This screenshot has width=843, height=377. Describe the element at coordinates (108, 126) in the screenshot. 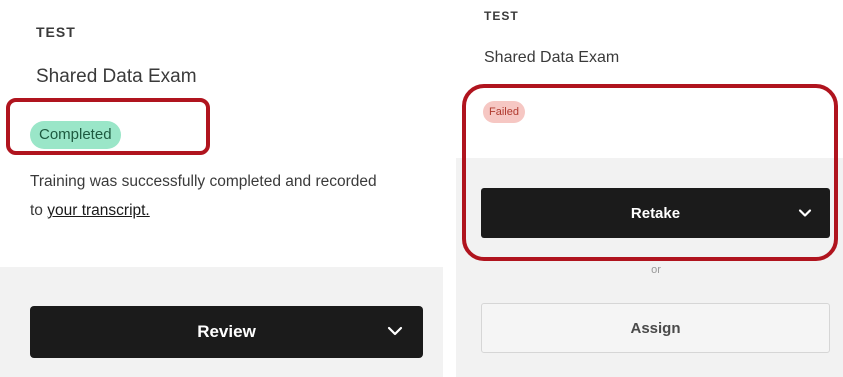

I see `highlight-outline-completed` at that location.